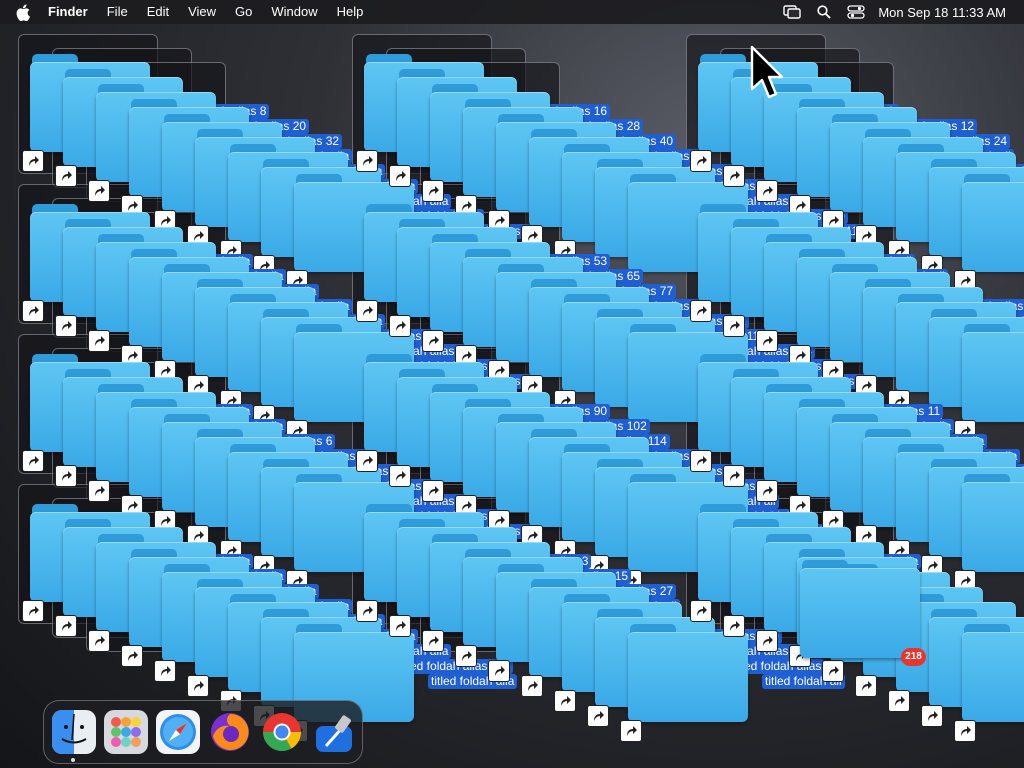 This screenshot has height=768, width=1024. What do you see at coordinates (824, 12) in the screenshot?
I see `spotlight-search-icon` at bounding box center [824, 12].